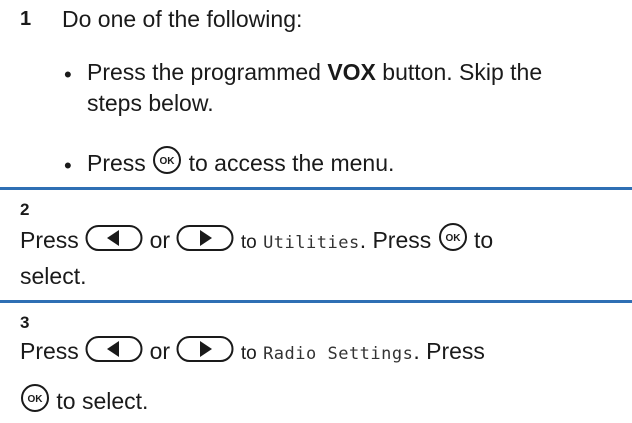 The height and width of the screenshot is (423, 632). I want to click on menu-item-radio-settings: Radio Settings, so click(338, 354).